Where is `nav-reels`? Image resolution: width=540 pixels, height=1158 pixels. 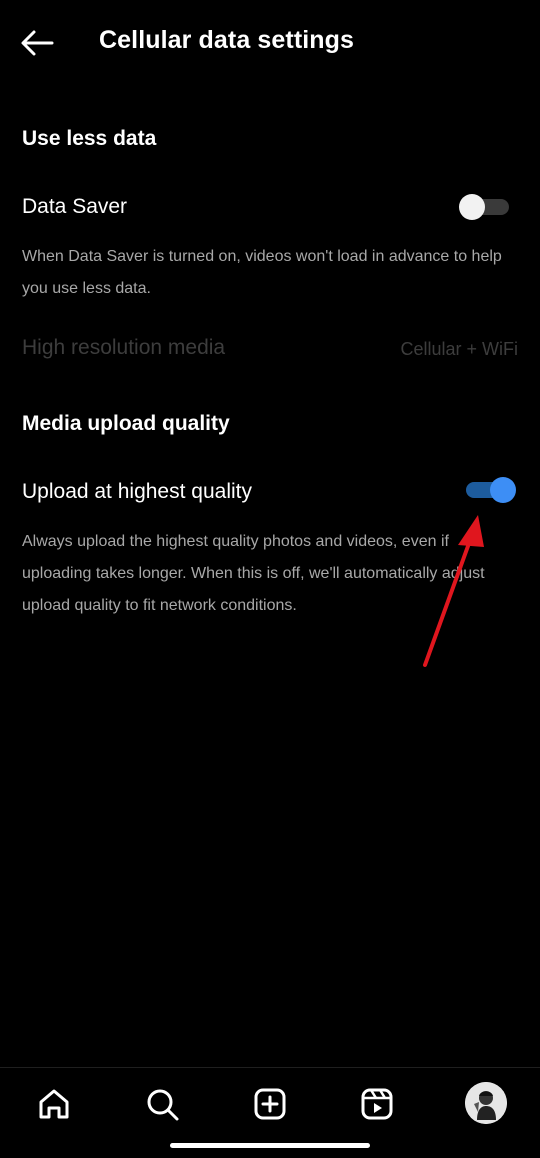
nav-reels is located at coordinates (377, 1104).